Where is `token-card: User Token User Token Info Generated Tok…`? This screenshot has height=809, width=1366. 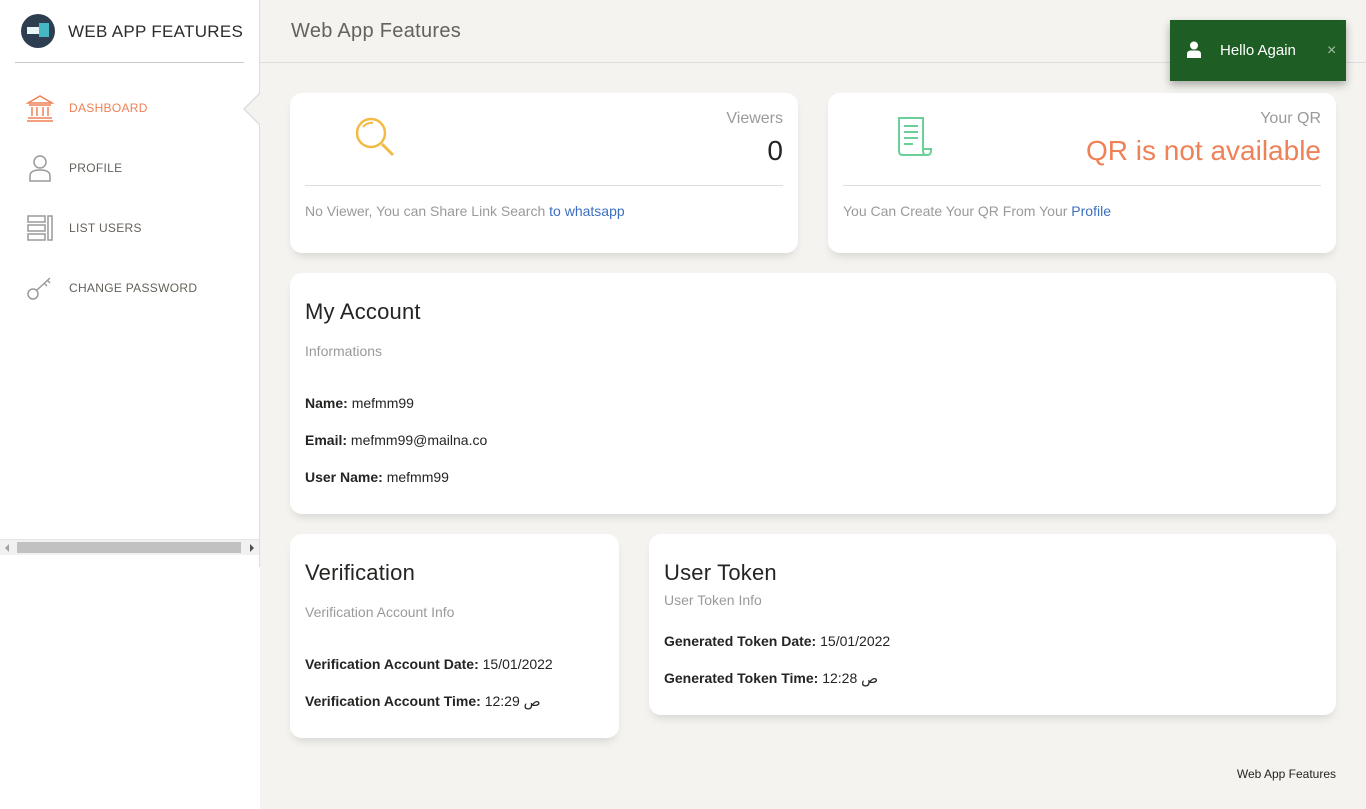 token-card: User Token User Token Info Generated Tok… is located at coordinates (992, 624).